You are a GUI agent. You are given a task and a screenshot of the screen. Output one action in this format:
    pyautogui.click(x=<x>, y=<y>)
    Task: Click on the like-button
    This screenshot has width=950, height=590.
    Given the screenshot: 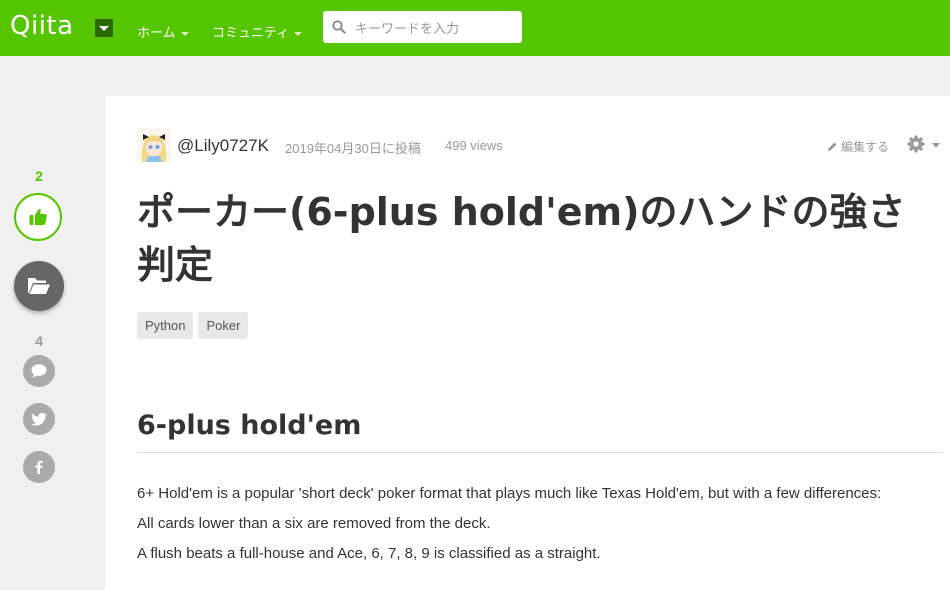 What is the action you would take?
    pyautogui.click(x=38, y=217)
    